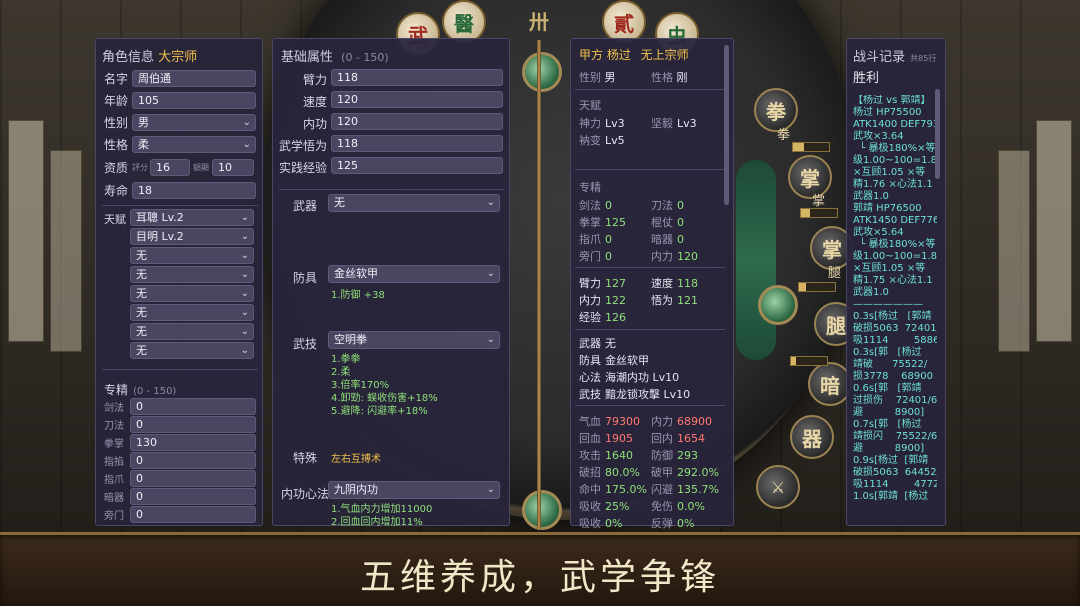 The height and width of the screenshot is (606, 1080). I want to click on spec-label: 暗器, so click(114, 498).